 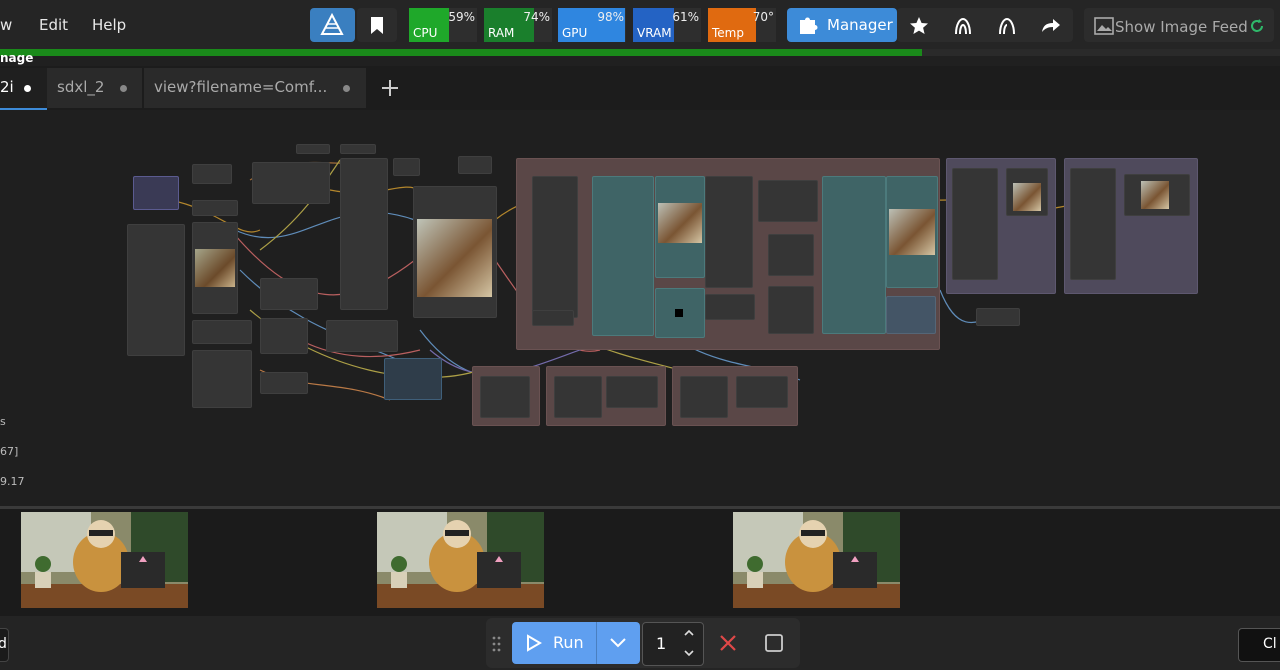 I want to click on temp-percent: 70°, so click(x=763, y=17).